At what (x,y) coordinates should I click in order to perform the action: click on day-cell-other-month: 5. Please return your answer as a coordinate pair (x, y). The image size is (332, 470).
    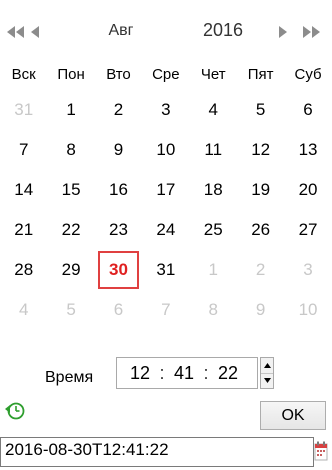
    Looking at the image, I should click on (70, 310).